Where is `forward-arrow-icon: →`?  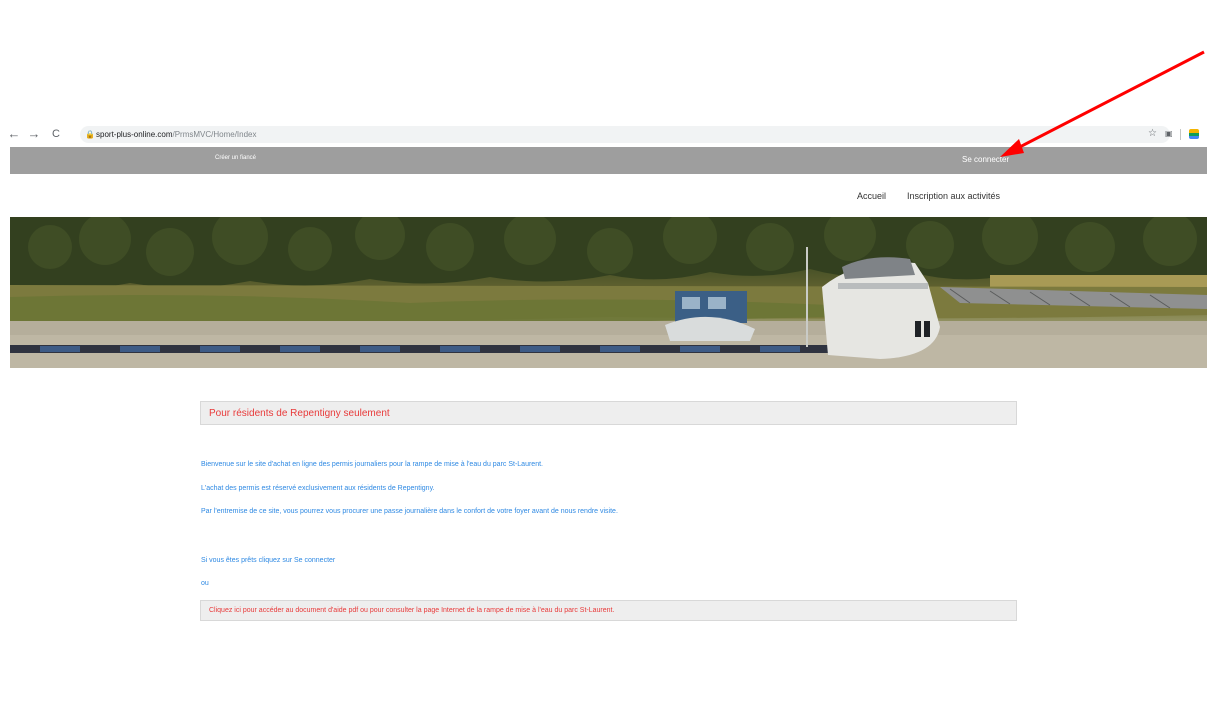 forward-arrow-icon: → is located at coordinates (34, 134).